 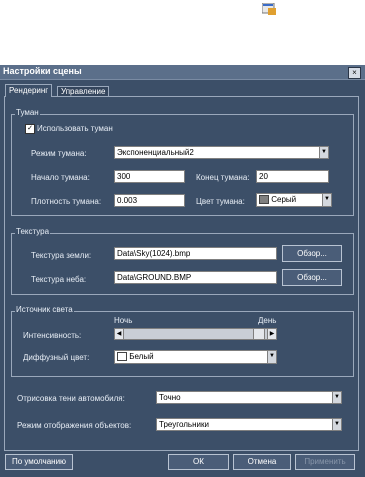 What do you see at coordinates (184, 424) in the screenshot?
I see `objects-mode-value: Треугольники` at bounding box center [184, 424].